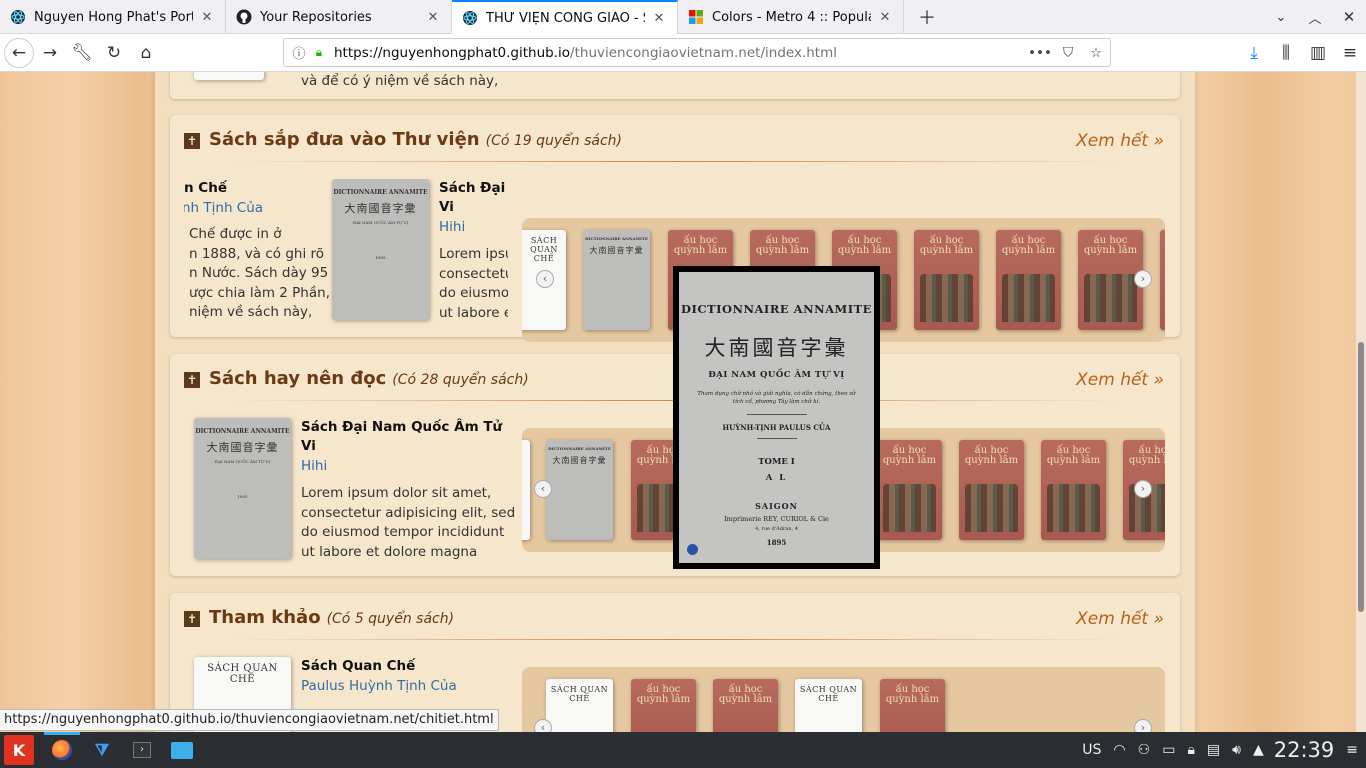  I want to click on keyboard-layout: US, so click(1091, 750).